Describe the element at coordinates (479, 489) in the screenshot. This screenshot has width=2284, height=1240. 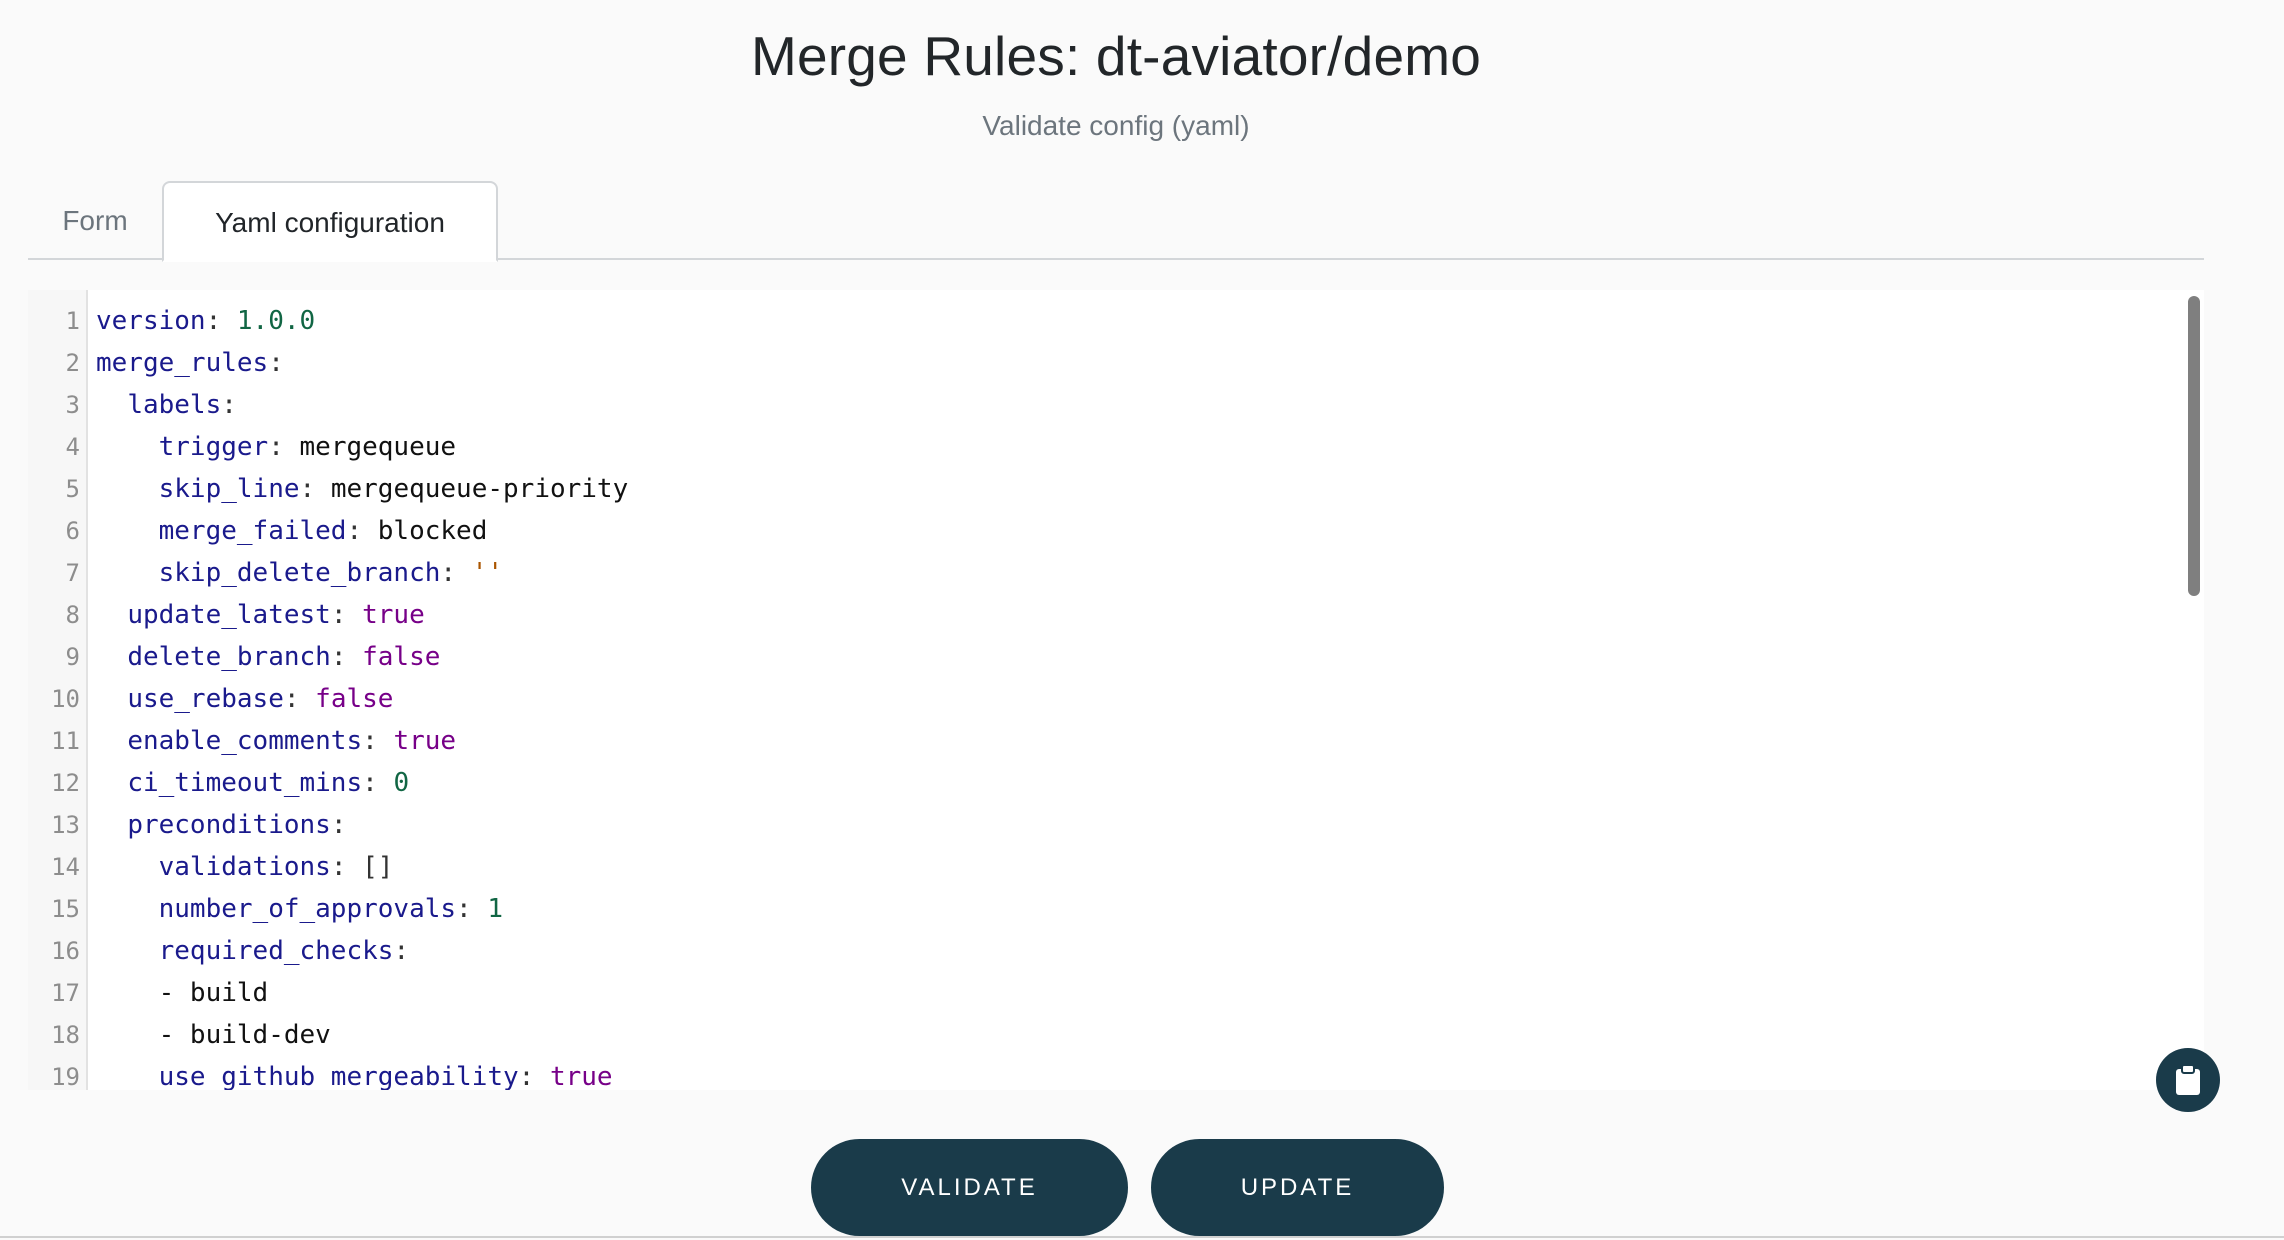
I see `yaml-value: mergequeue-priority` at that location.